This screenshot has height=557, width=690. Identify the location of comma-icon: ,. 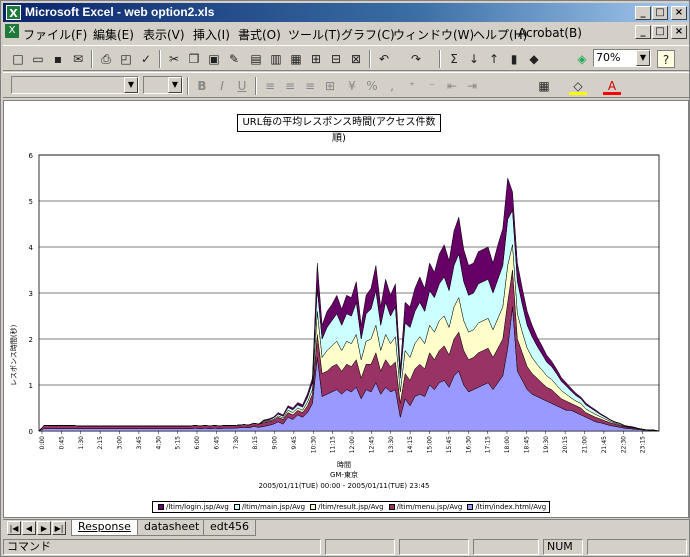
(392, 86).